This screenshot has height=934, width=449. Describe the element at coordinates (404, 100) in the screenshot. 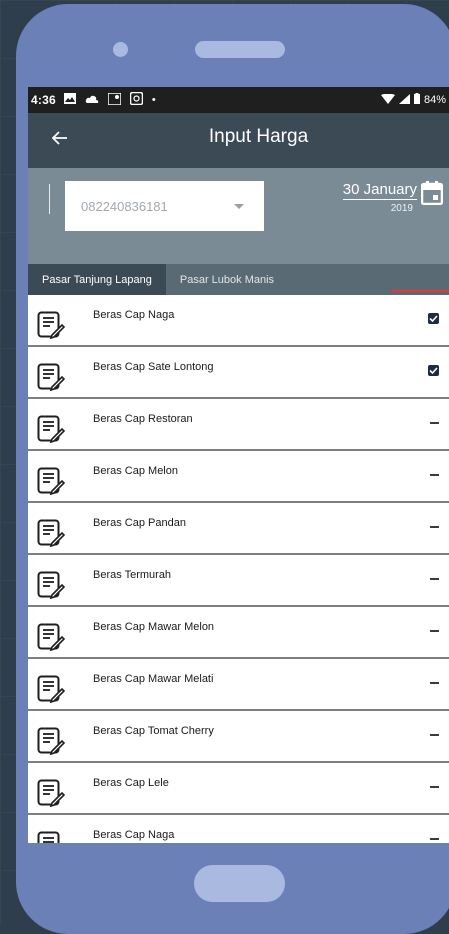

I see `signal-icon` at that location.